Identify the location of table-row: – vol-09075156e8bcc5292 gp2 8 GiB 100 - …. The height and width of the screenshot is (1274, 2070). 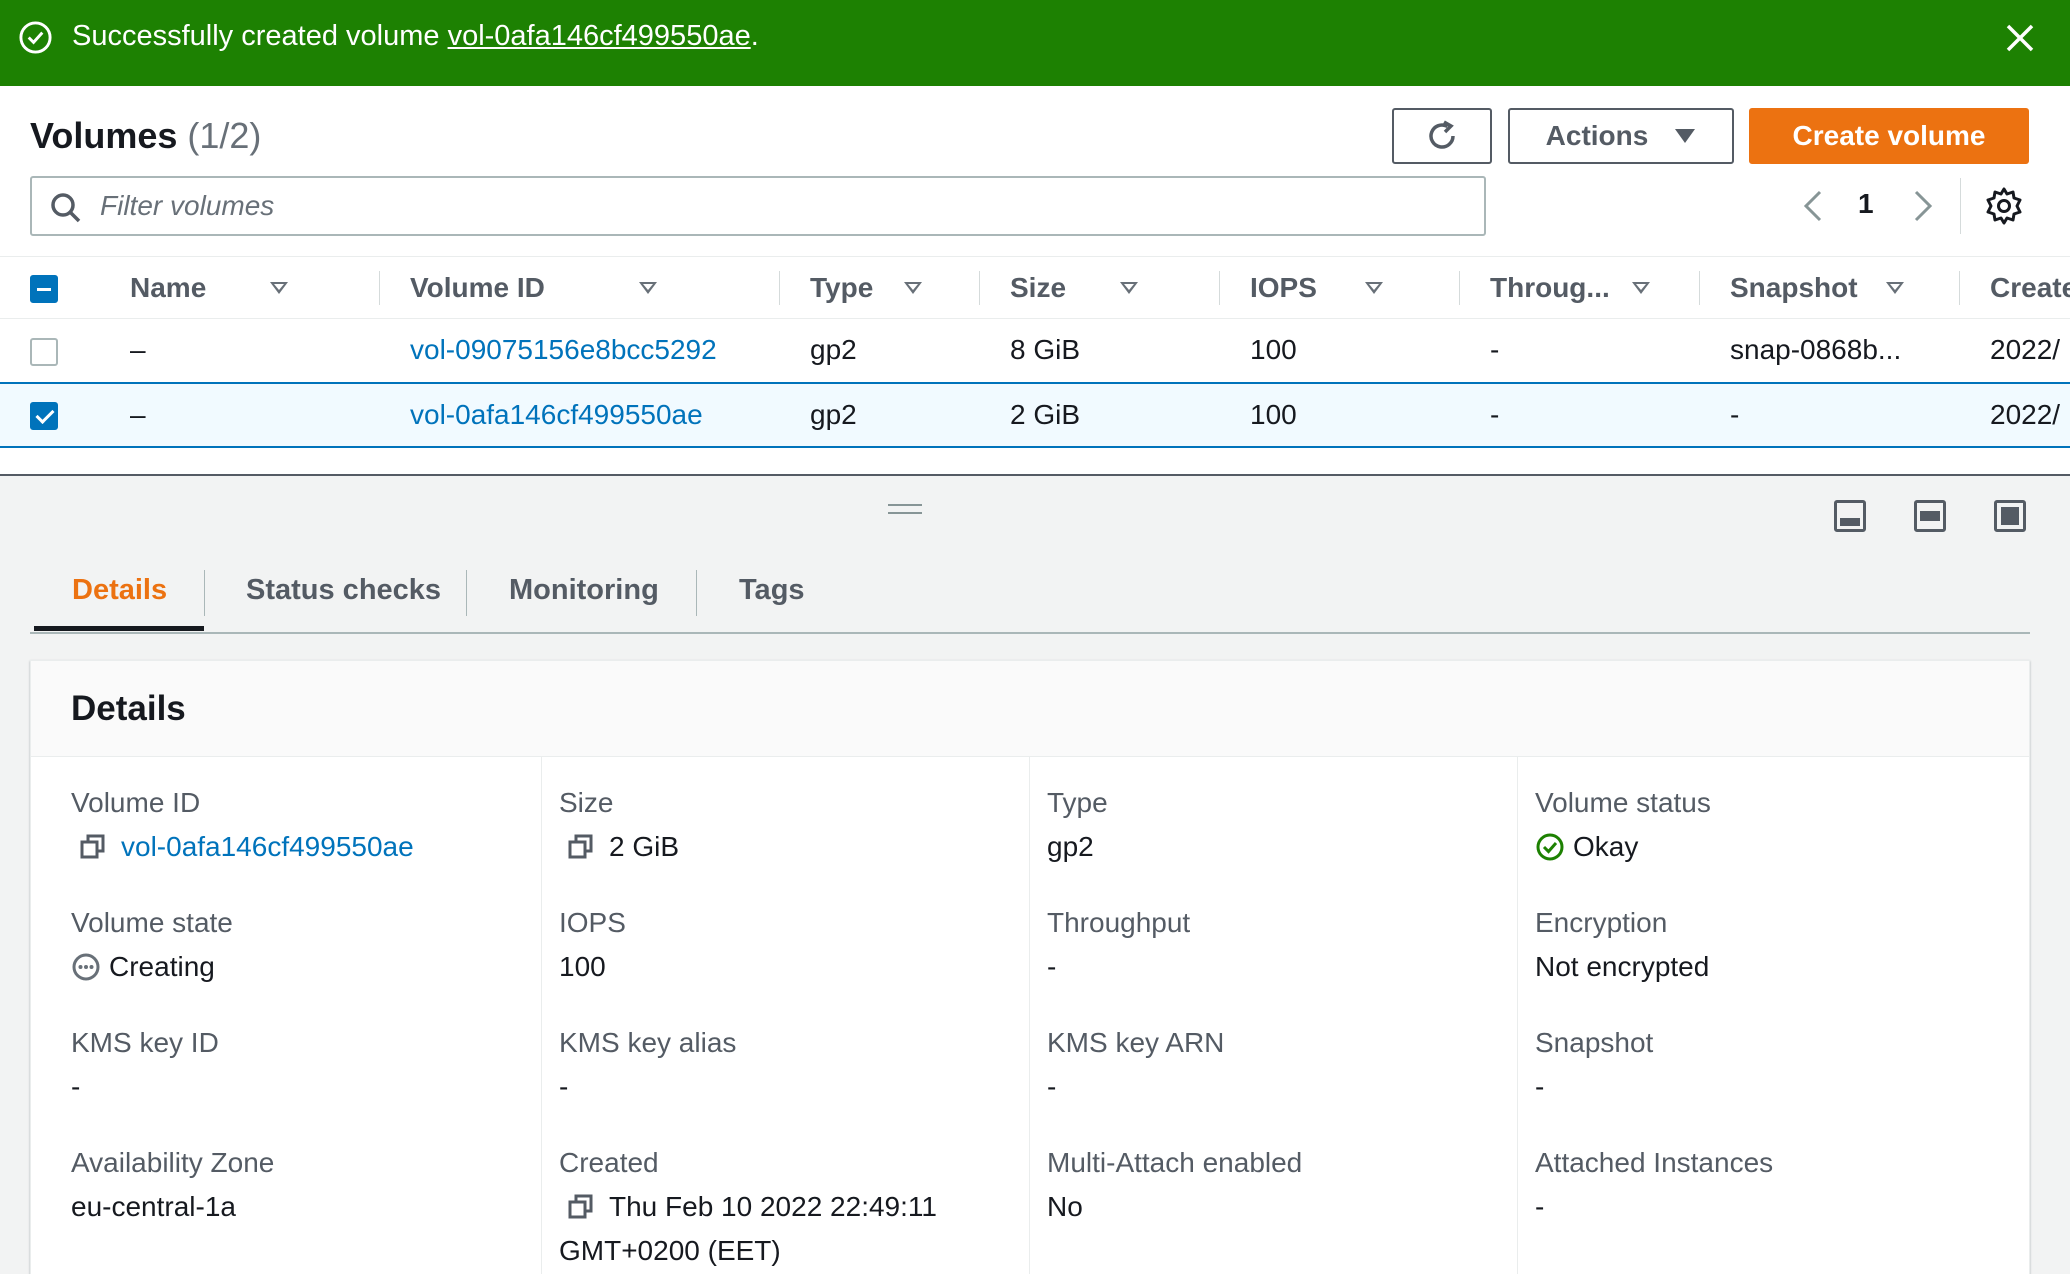
(1035, 351).